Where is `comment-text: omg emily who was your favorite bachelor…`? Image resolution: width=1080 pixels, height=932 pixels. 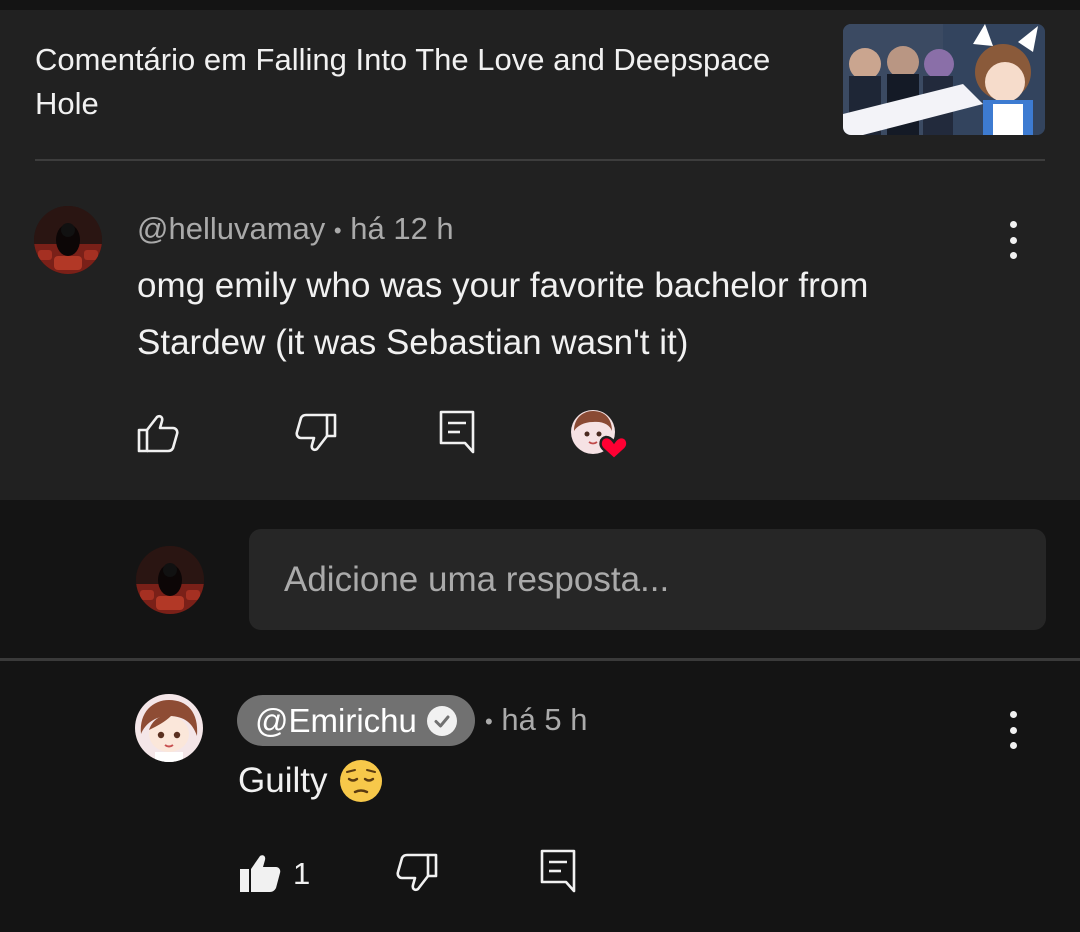
comment-text: omg emily who was your favorite bachelor… is located at coordinates (503, 314).